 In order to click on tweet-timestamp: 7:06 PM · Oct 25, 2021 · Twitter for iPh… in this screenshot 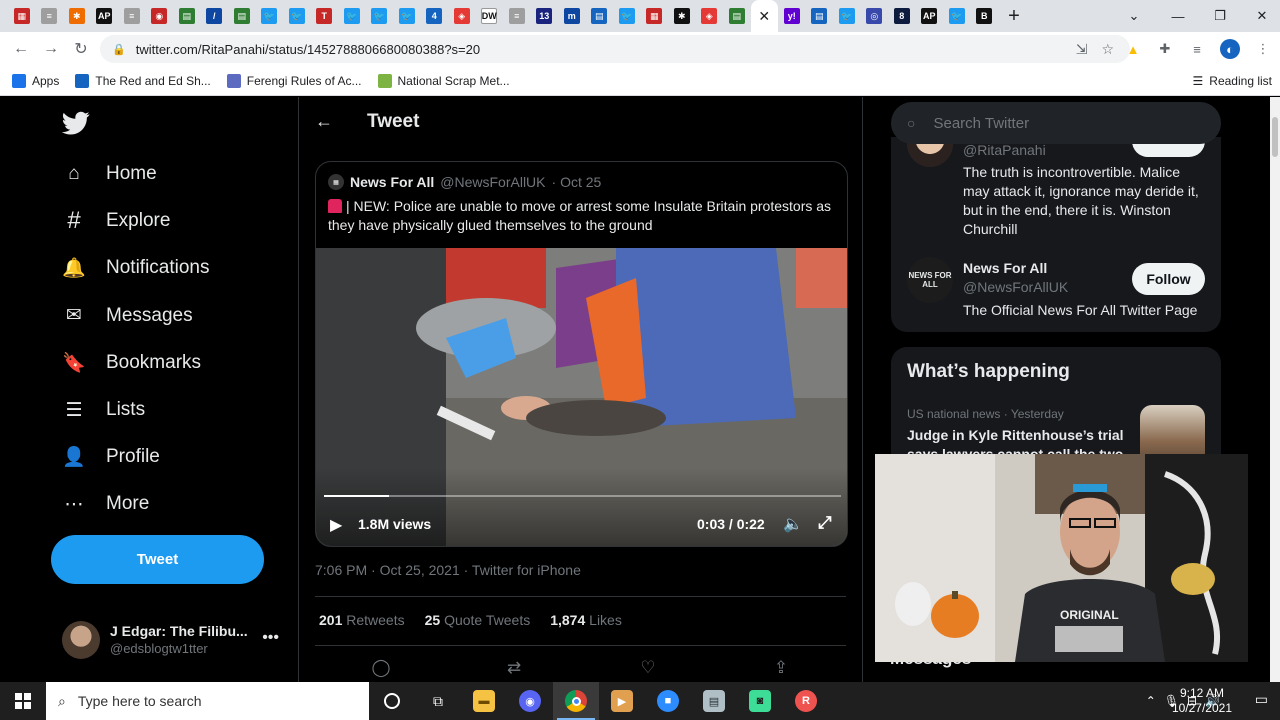, I will do `click(448, 570)`.